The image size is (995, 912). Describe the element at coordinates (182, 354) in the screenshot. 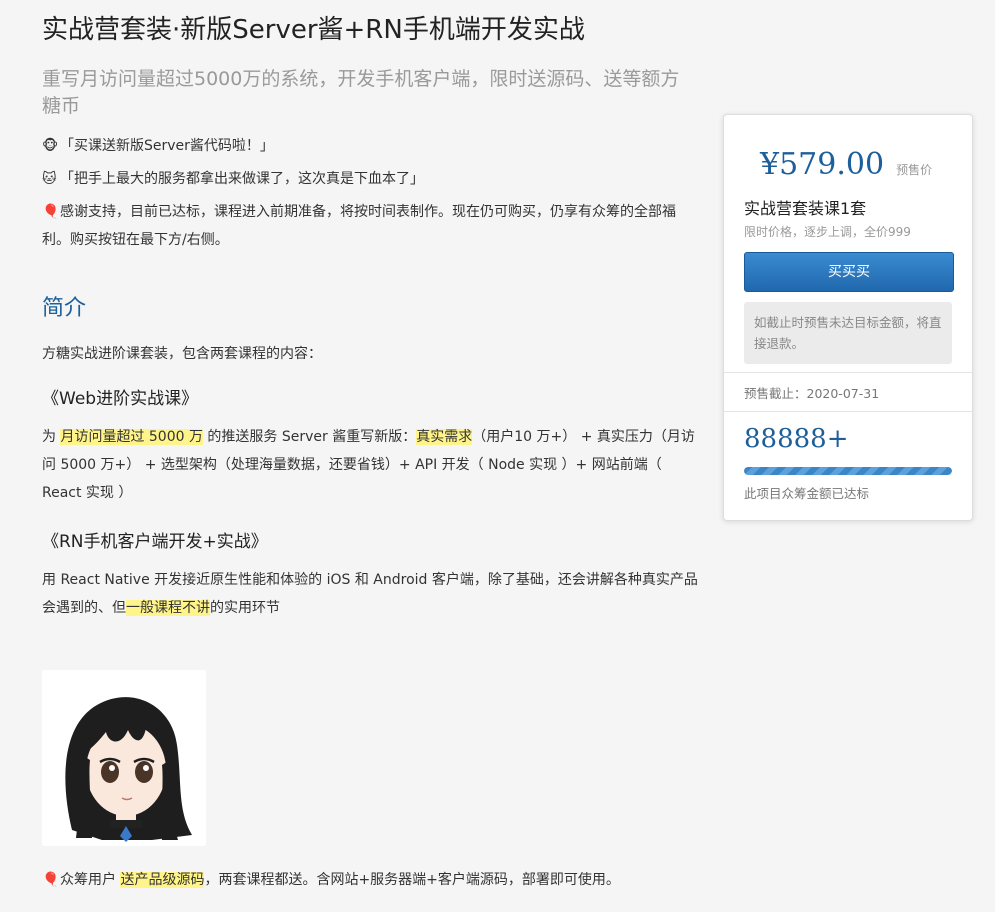

I see `intro-text: 方糖实战进阶课套装，包含两套课程的内容：` at that location.